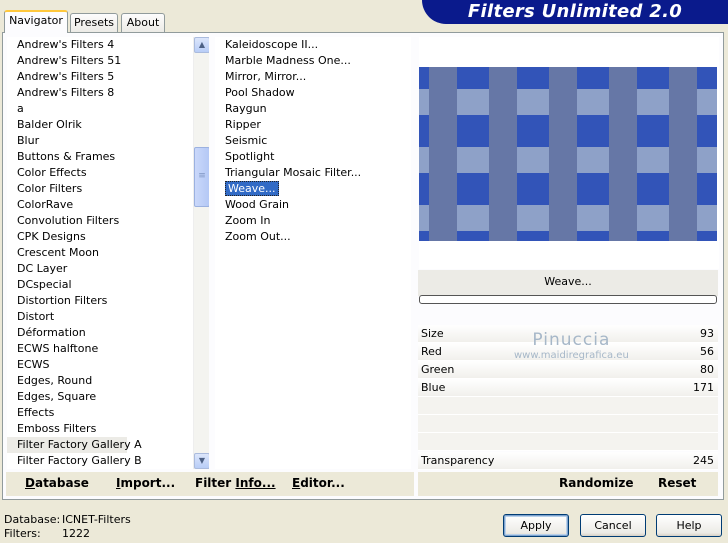 The width and height of the screenshot is (728, 543). Describe the element at coordinates (568, 299) in the screenshot. I see `progress-bar` at that location.